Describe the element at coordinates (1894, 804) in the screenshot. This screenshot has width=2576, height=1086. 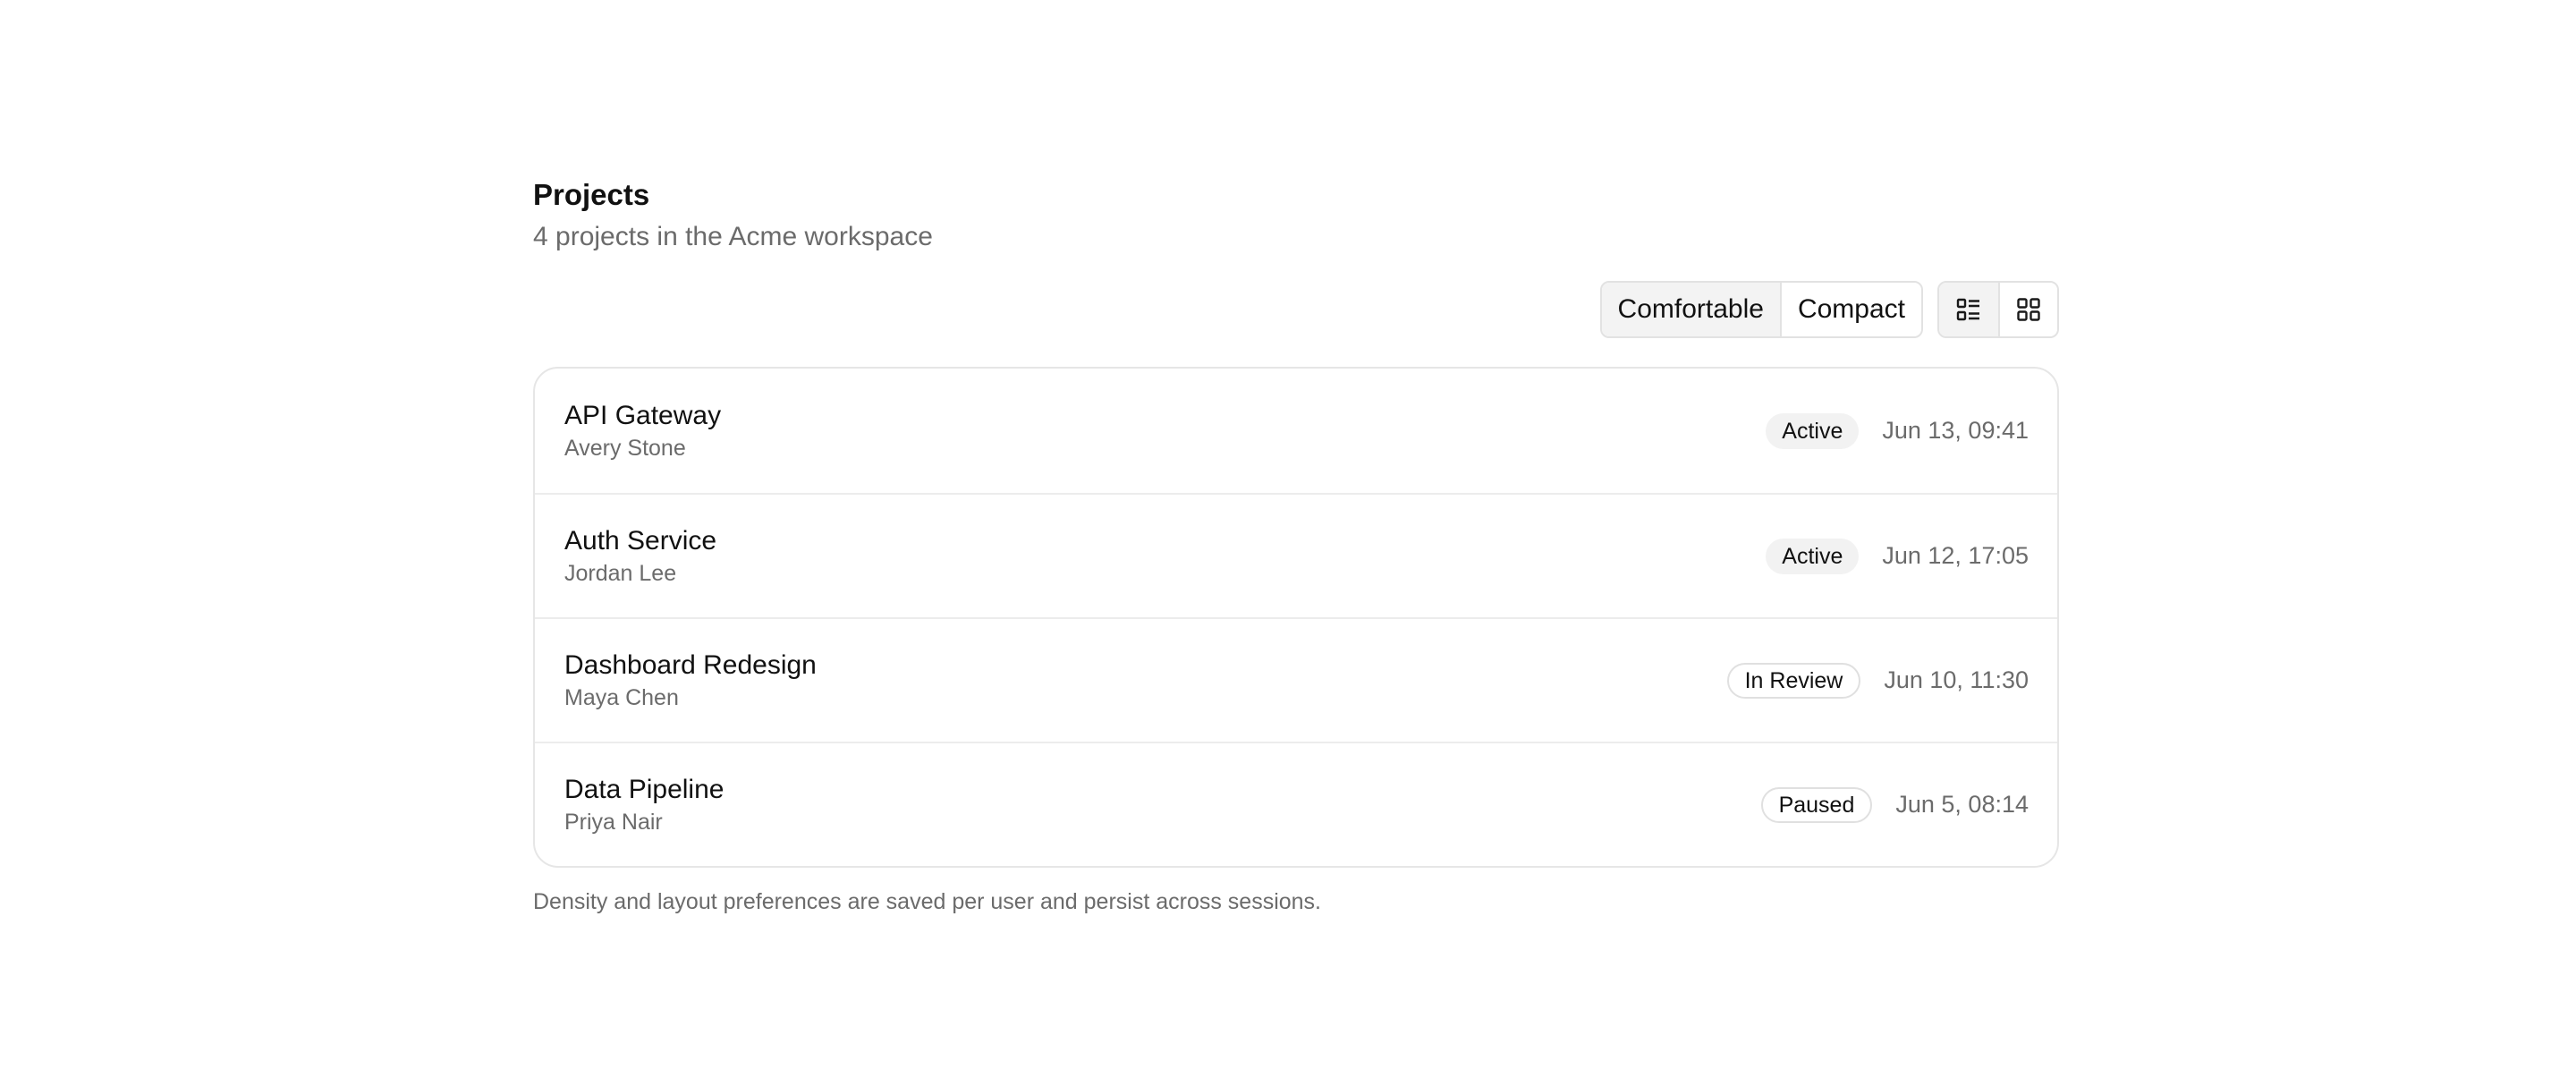
I see `project-meta: Paused Jun 5, 08:14` at that location.